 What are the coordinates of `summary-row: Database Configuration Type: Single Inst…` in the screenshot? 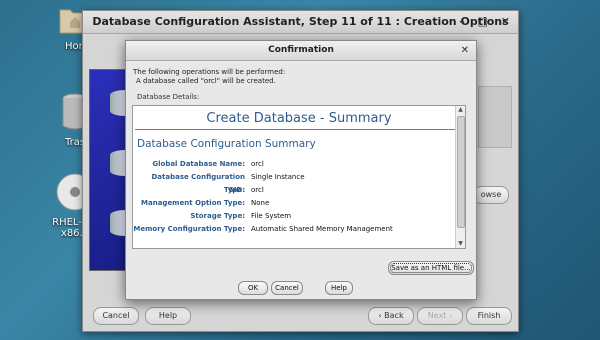 It's located at (228, 183).